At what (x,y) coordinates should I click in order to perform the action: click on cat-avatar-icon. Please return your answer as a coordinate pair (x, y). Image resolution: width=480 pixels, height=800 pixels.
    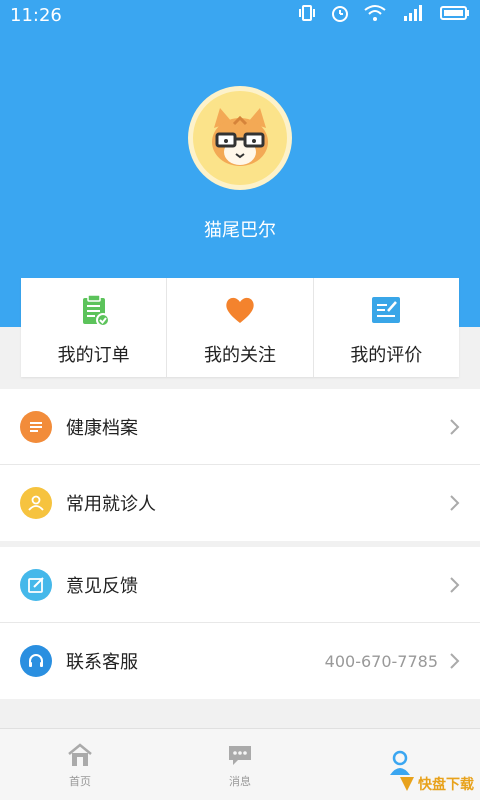
    Looking at the image, I should click on (240, 137).